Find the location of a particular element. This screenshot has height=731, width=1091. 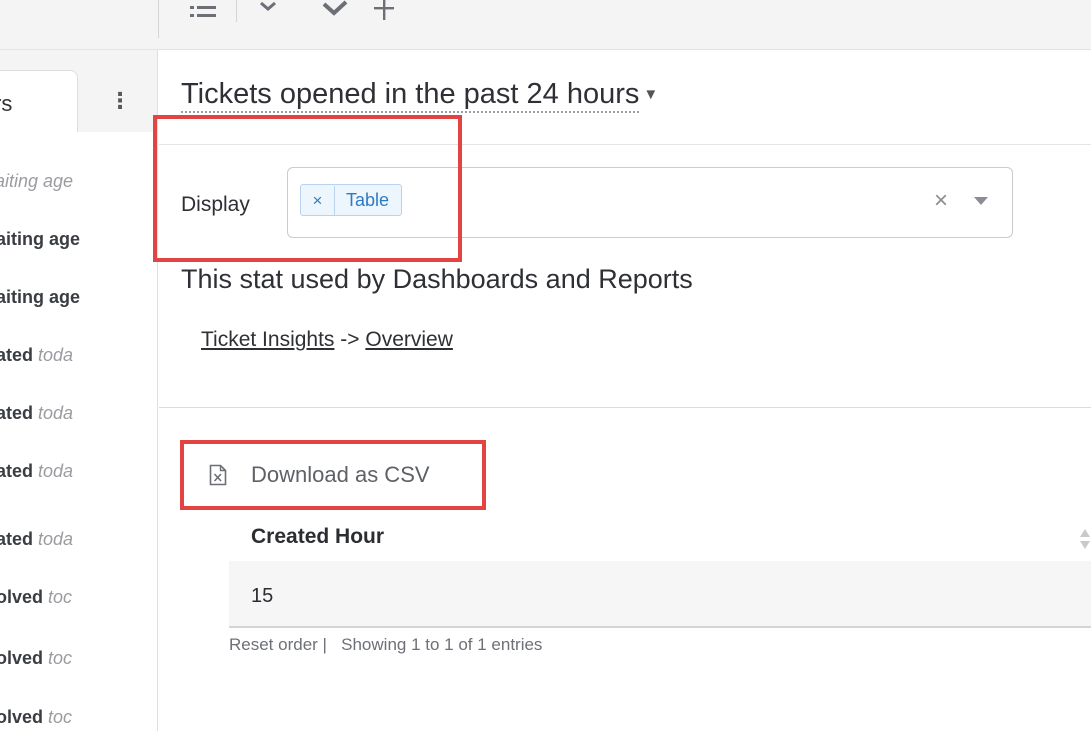

stat-title-dropdown: Tickets opened in the past 24 hours ▼ is located at coordinates (419, 98).